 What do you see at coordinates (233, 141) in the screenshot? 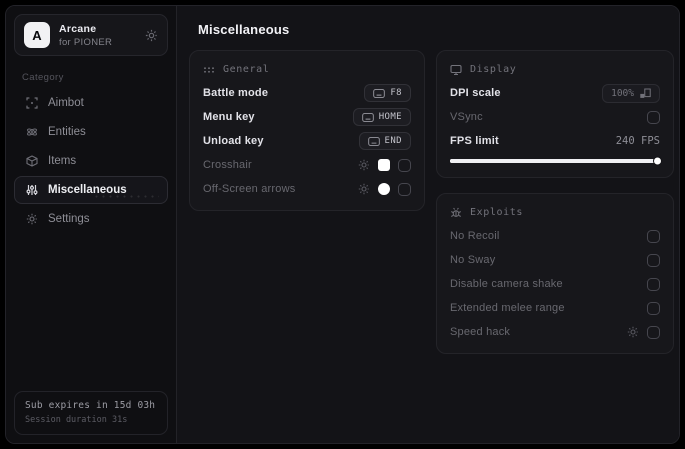
I see `setting-label: Unload key` at bounding box center [233, 141].